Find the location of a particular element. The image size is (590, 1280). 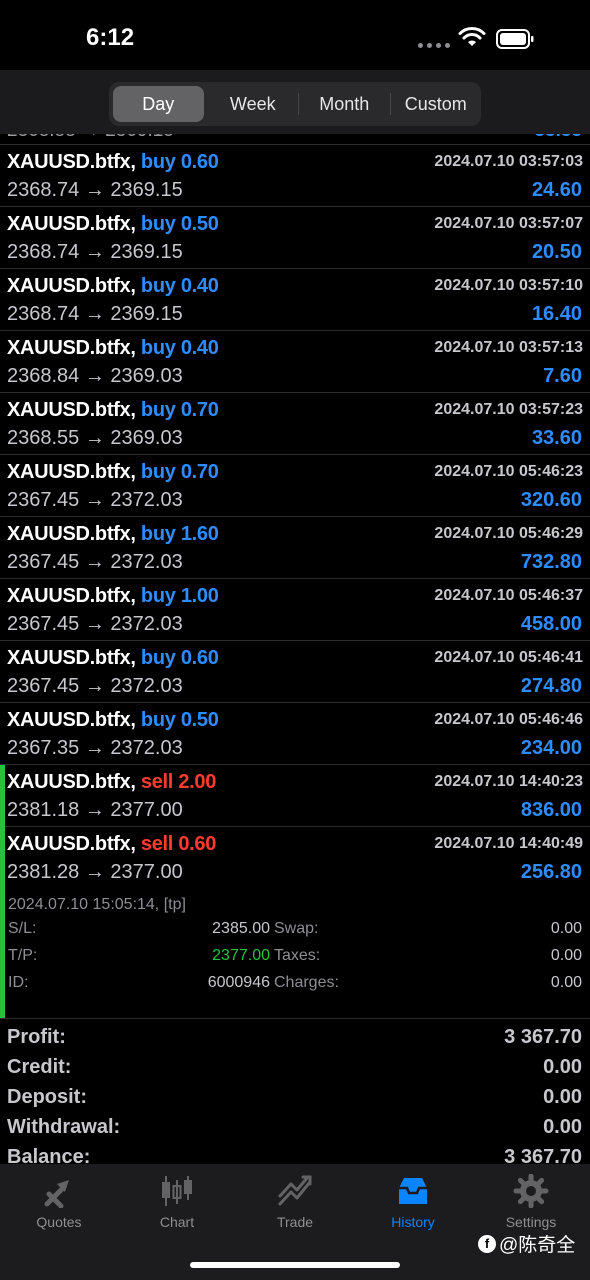

deal-profit: 33.60 is located at coordinates (556, 438).